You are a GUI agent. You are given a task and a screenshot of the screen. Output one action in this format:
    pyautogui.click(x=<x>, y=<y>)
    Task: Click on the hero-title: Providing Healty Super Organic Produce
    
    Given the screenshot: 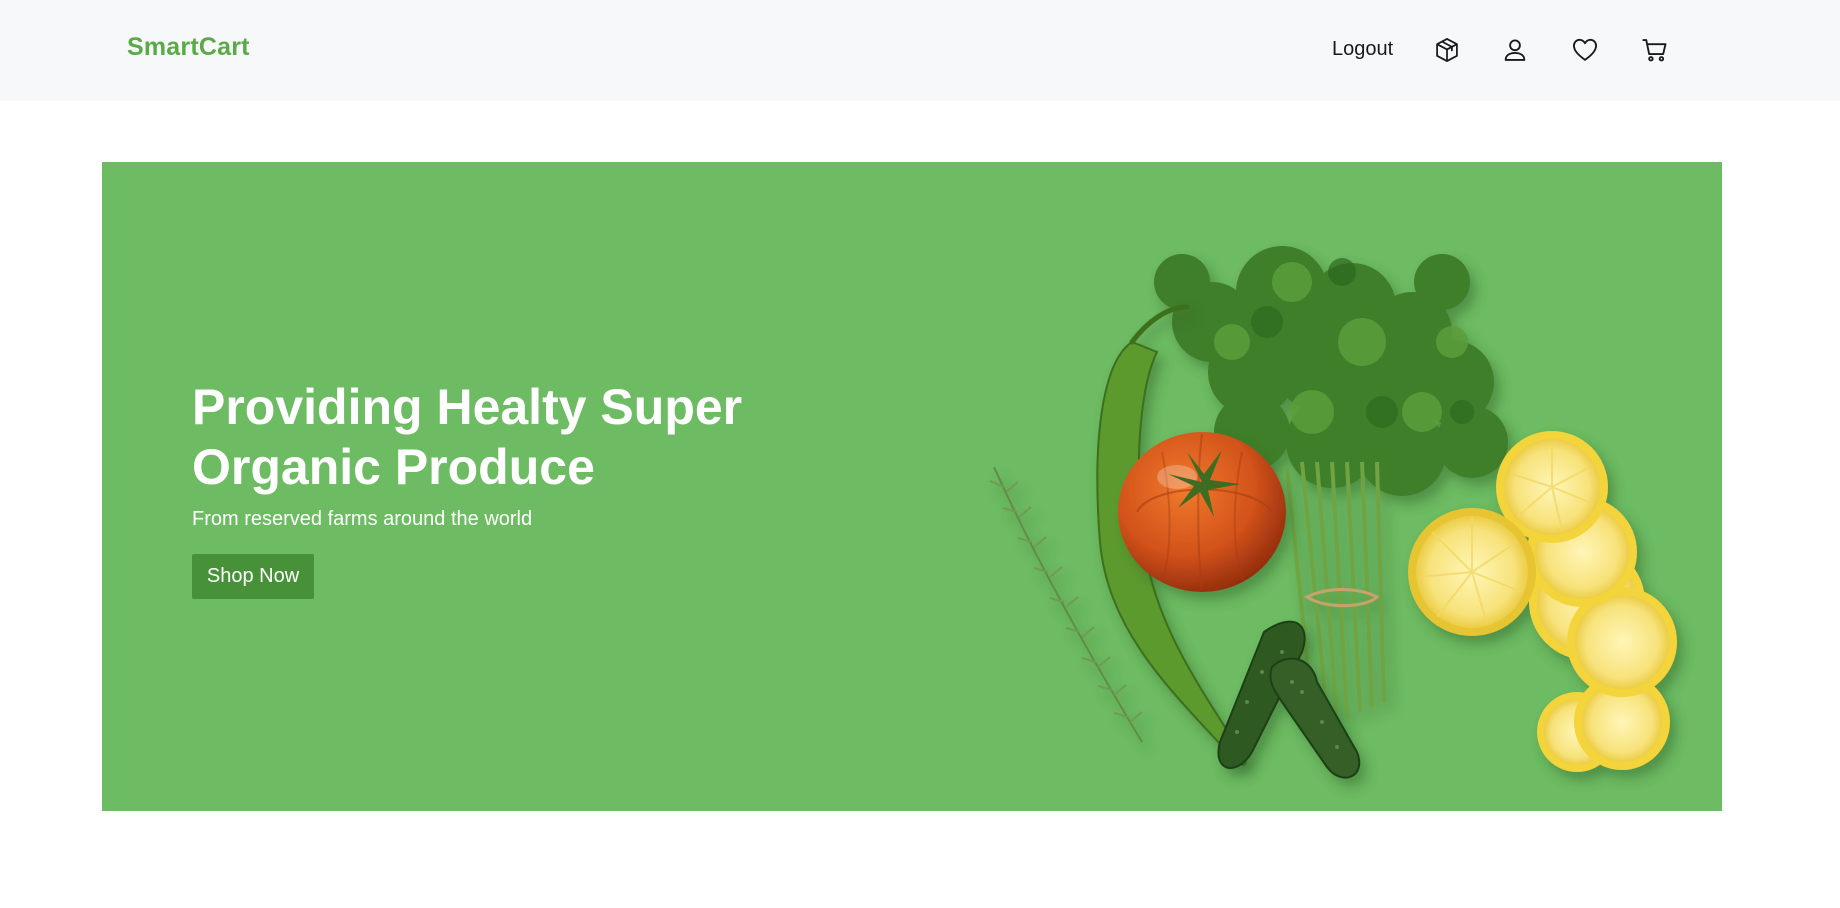 What is the action you would take?
    pyautogui.click(x=467, y=437)
    